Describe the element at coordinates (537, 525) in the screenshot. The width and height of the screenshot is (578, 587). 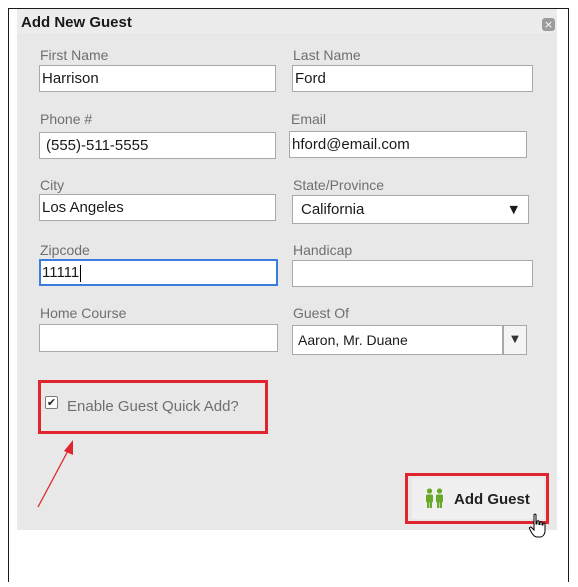
I see `hand-cursor-icon` at that location.